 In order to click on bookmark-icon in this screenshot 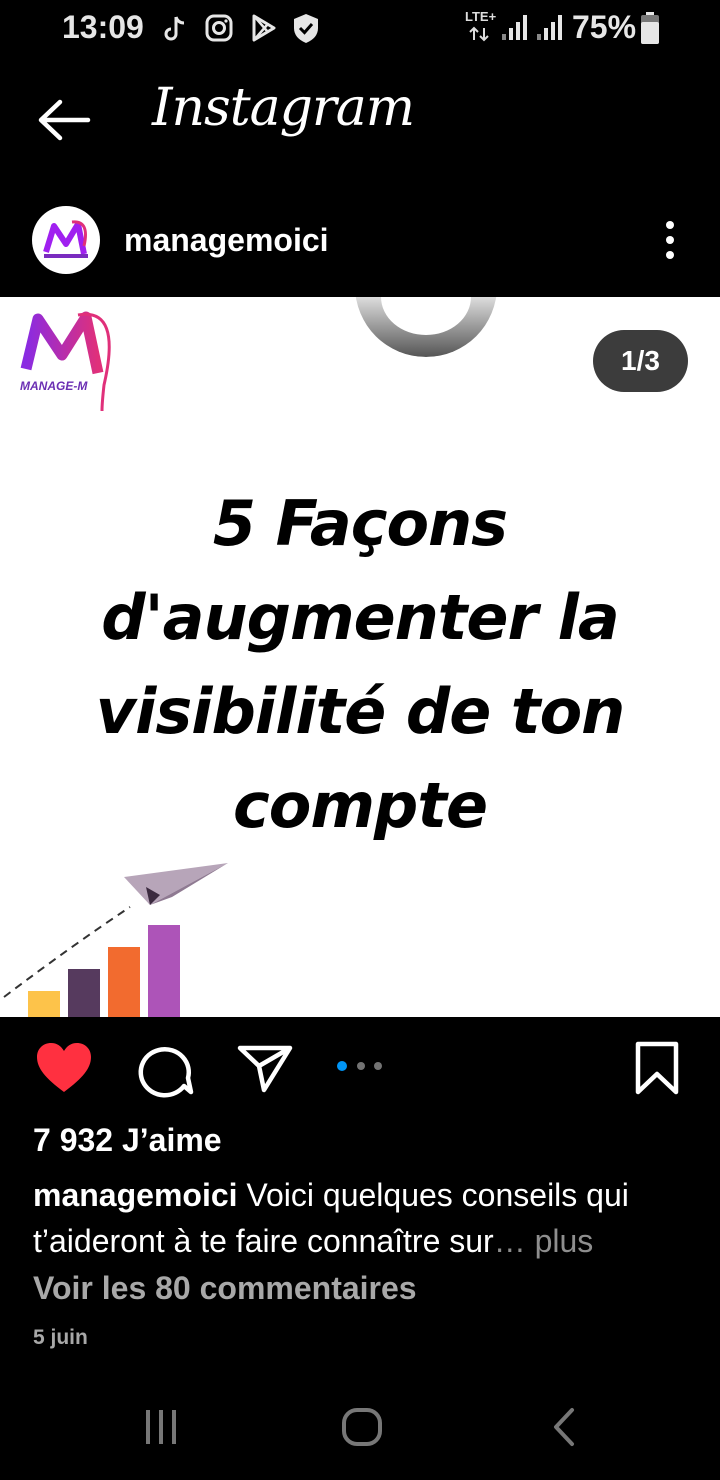, I will do `click(657, 1069)`.